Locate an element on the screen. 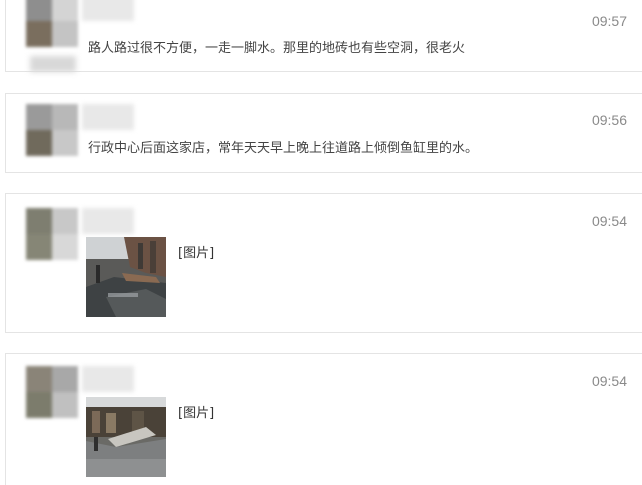  message-text: 路人路过很不方便，一走一脚水。那里的地砖也有些空洞，很老火 is located at coordinates (277, 48).